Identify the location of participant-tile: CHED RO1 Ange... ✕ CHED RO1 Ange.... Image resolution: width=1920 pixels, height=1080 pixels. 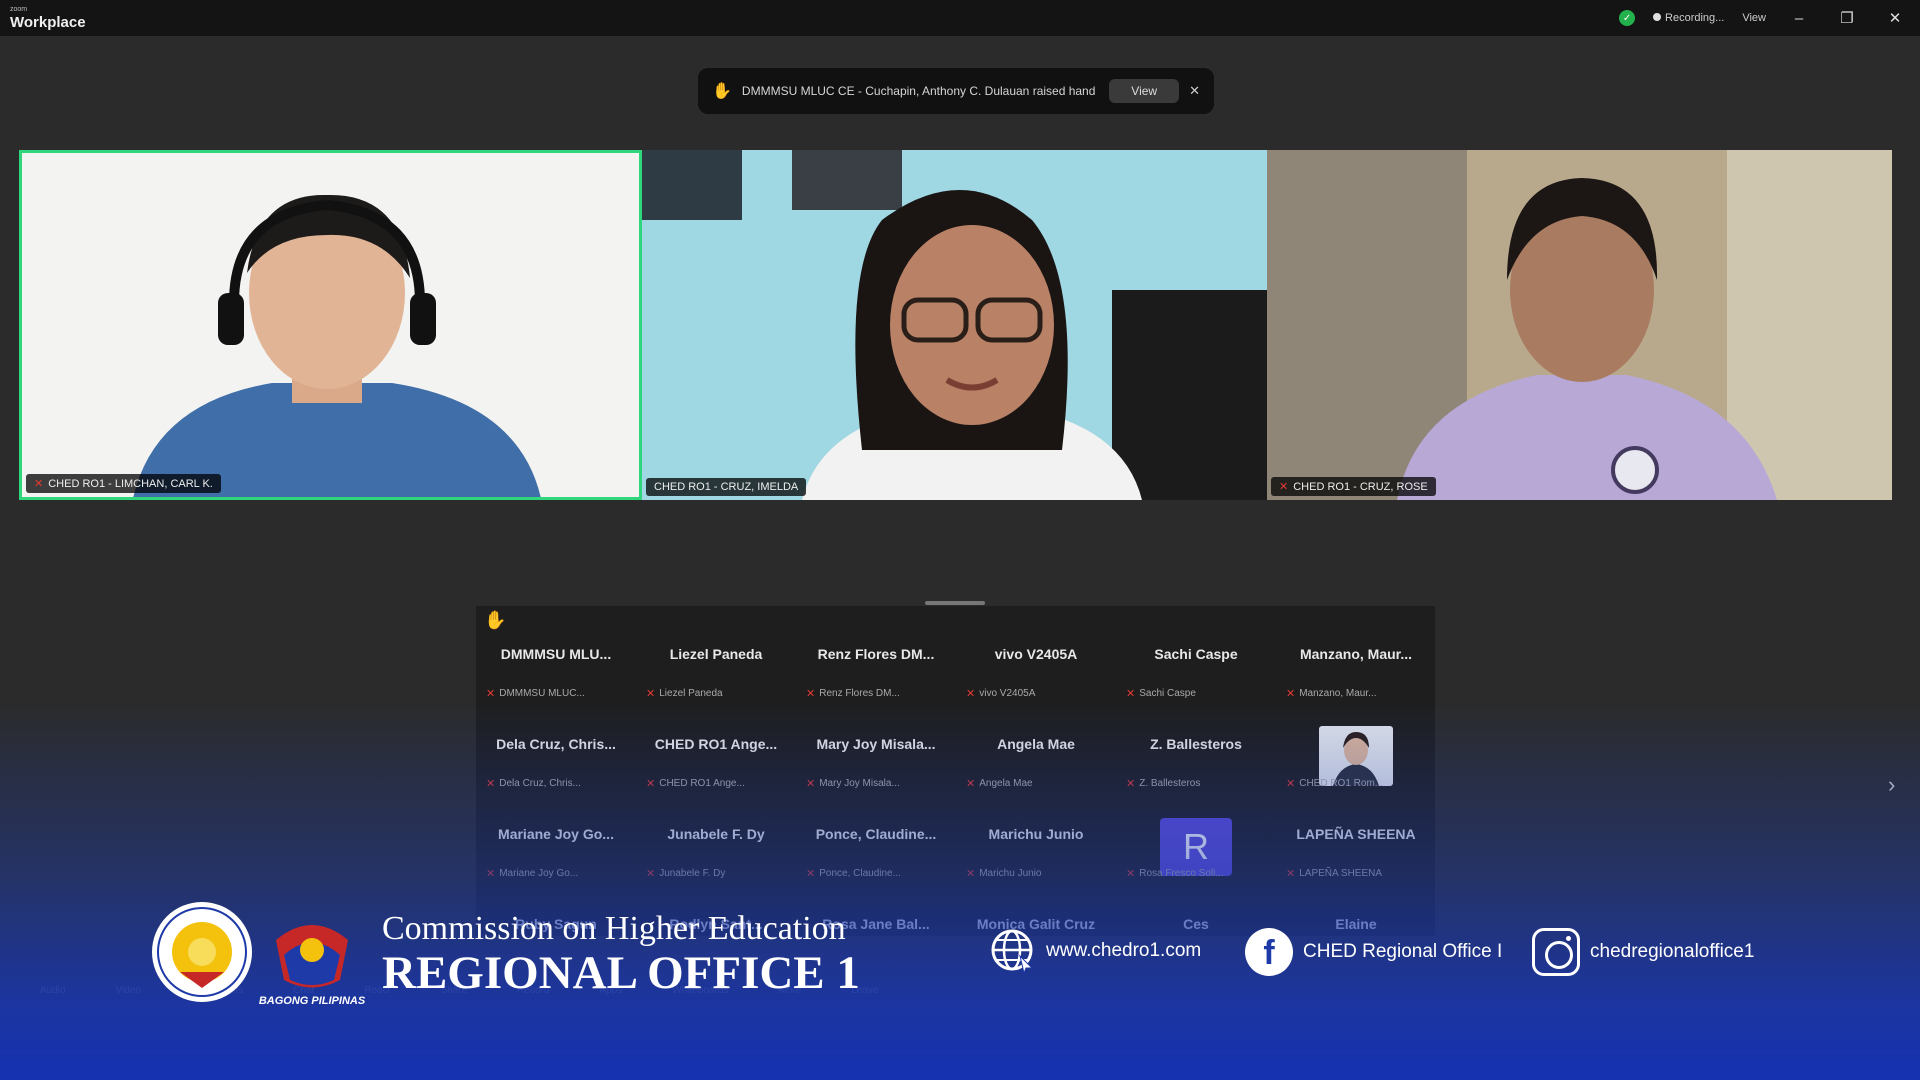
(716, 769).